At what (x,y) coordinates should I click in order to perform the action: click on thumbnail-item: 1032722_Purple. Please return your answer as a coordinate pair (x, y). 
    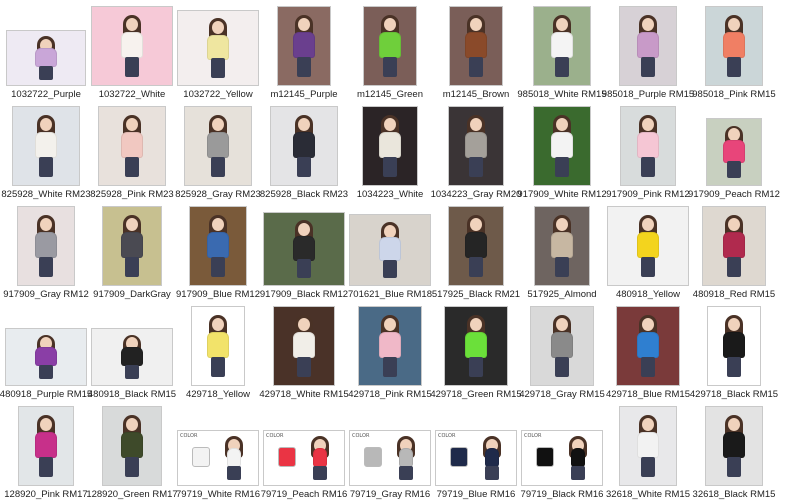
    Looking at the image, I should click on (46, 50).